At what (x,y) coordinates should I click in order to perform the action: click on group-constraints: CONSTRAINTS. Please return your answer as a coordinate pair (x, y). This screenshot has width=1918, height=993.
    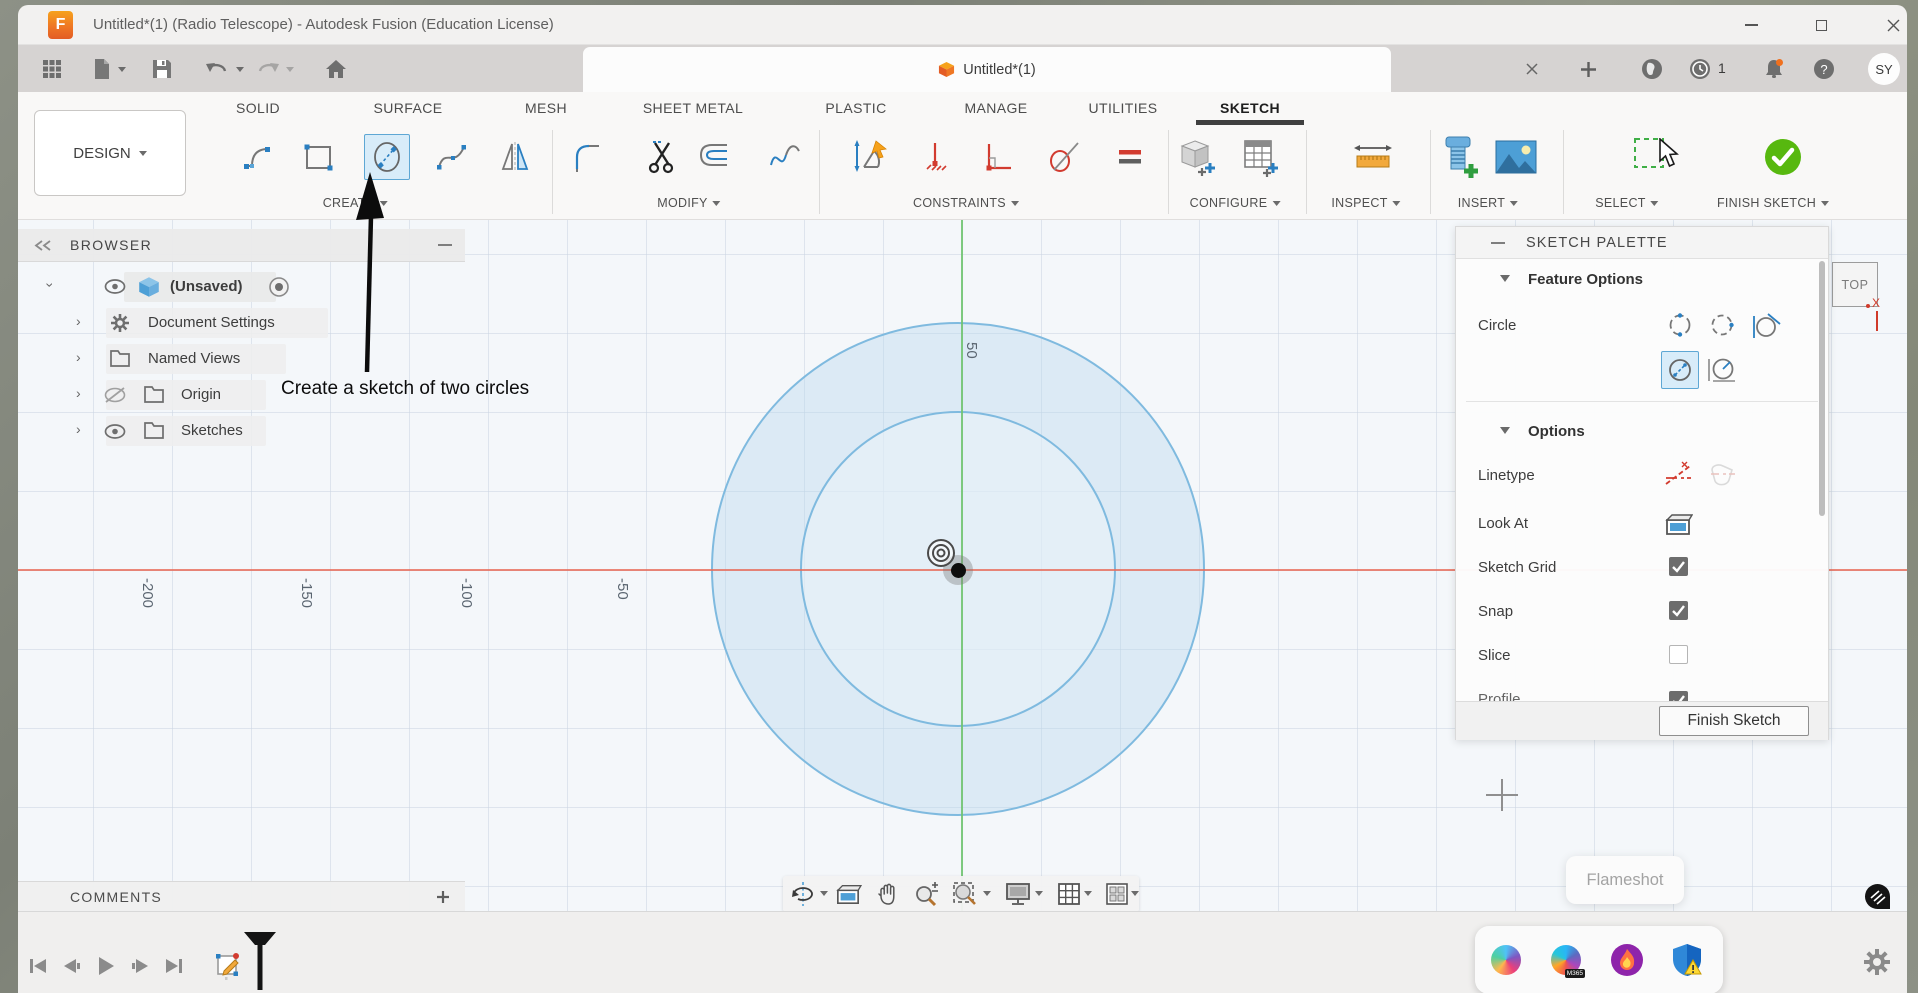
    Looking at the image, I should click on (966, 203).